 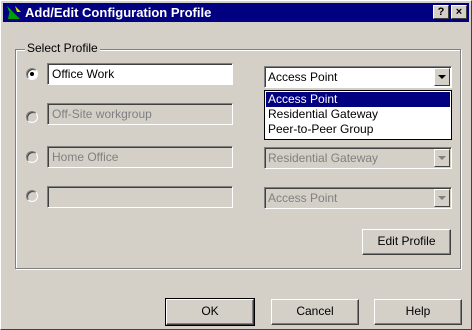 I want to click on network-profile-icon, so click(x=14, y=12).